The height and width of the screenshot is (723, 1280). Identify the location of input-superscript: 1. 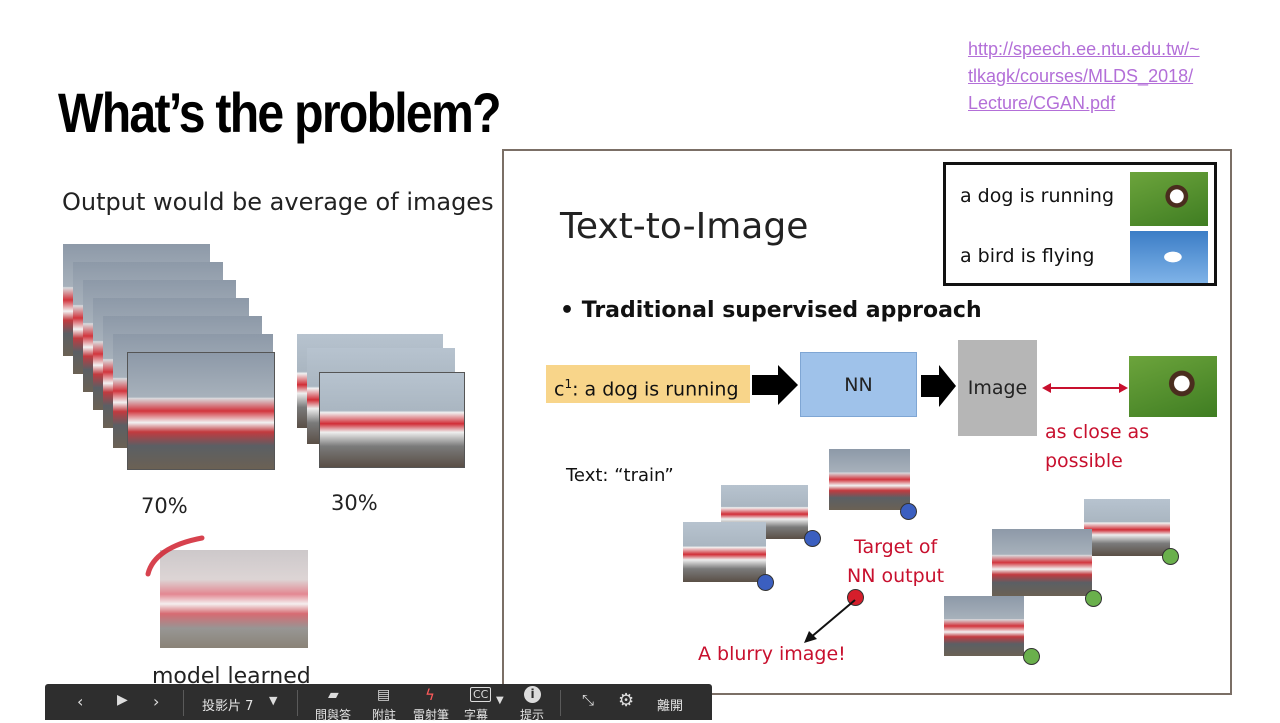
(568, 384).